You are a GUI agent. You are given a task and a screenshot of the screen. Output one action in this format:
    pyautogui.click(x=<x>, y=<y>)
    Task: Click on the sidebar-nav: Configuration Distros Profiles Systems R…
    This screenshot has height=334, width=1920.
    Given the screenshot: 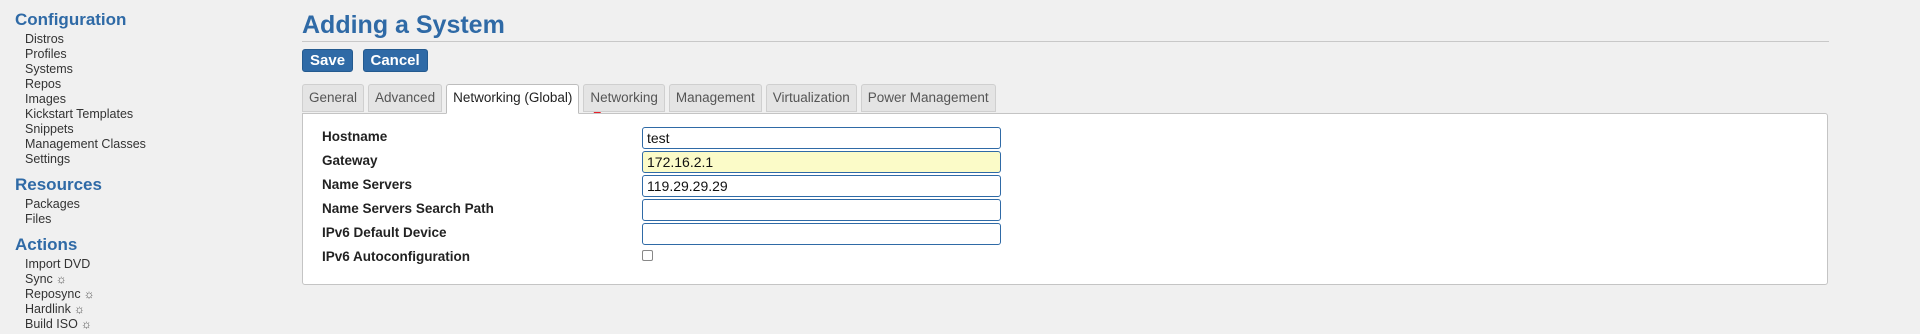 What is the action you would take?
    pyautogui.click(x=135, y=171)
    